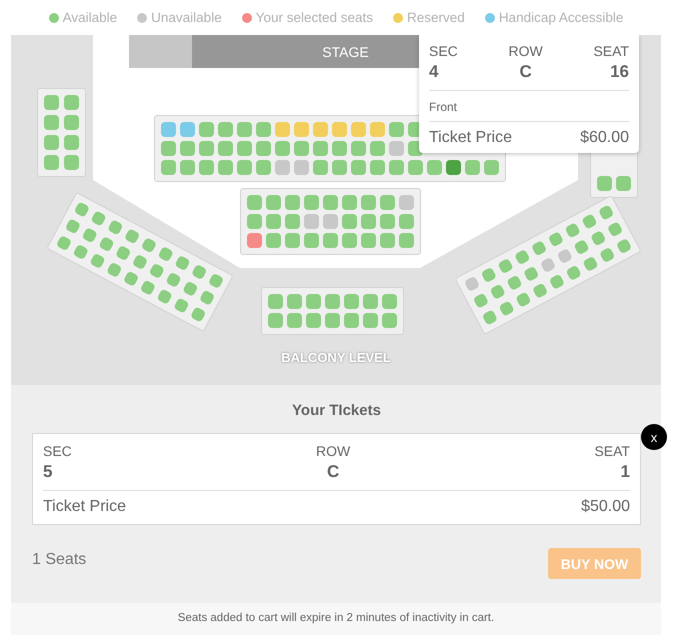 The image size is (674, 642). I want to click on highlighted-seat, so click(453, 167).